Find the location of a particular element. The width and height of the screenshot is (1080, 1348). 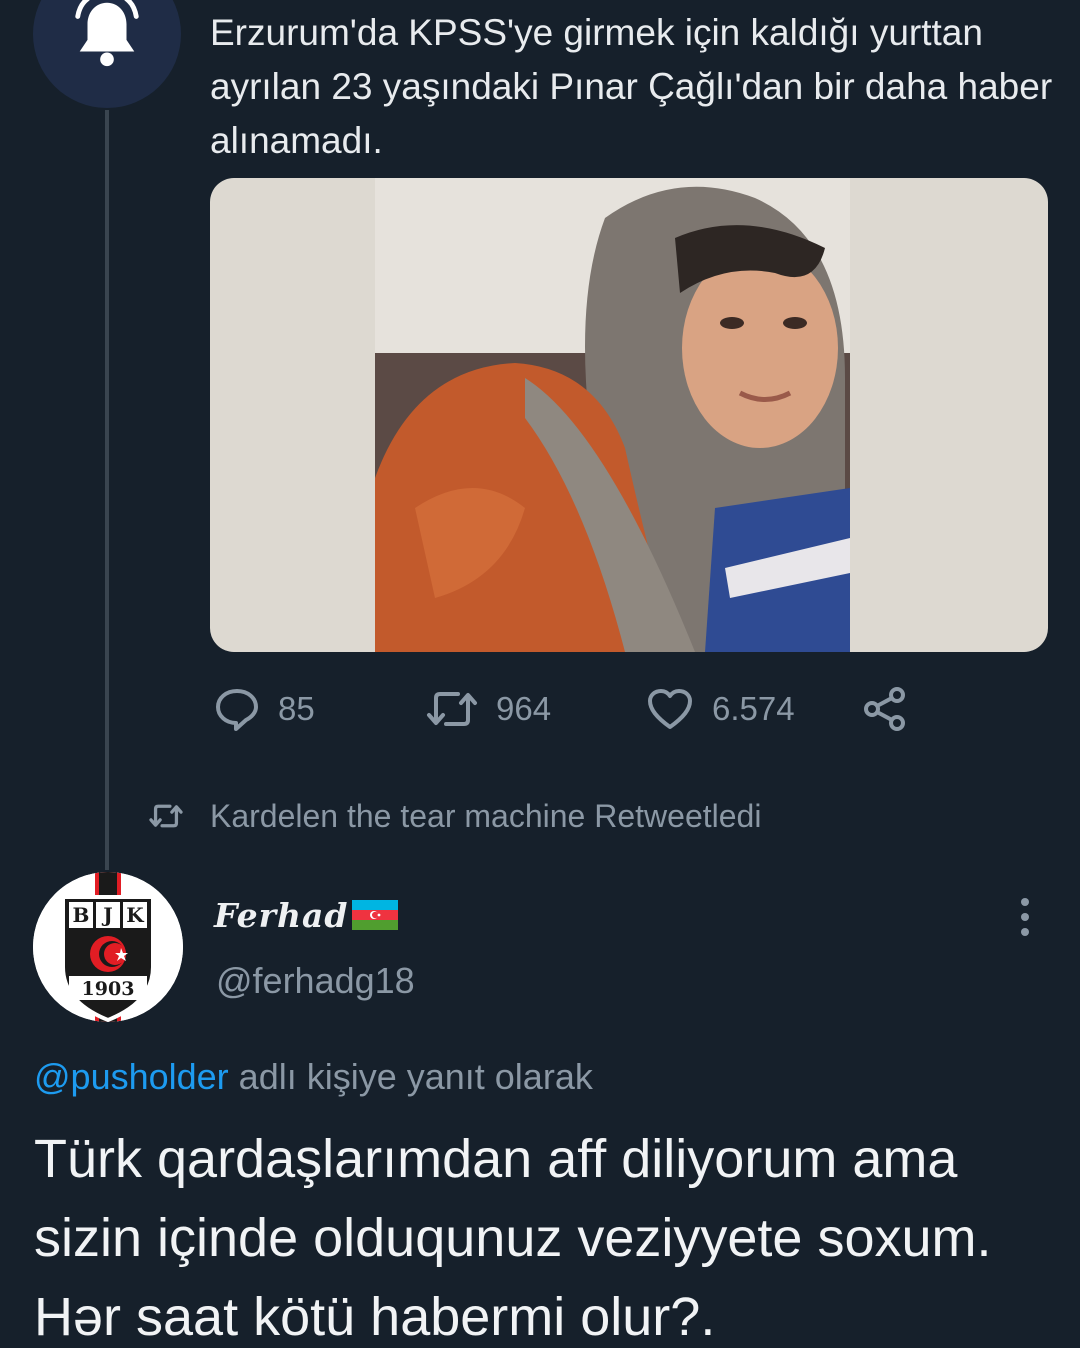

heart-icon is located at coordinates (670, 709).